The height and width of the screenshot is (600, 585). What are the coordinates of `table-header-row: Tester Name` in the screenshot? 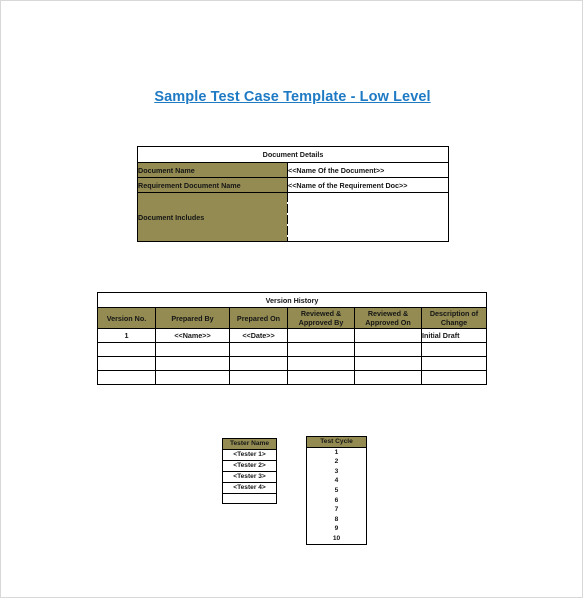 It's located at (249, 444).